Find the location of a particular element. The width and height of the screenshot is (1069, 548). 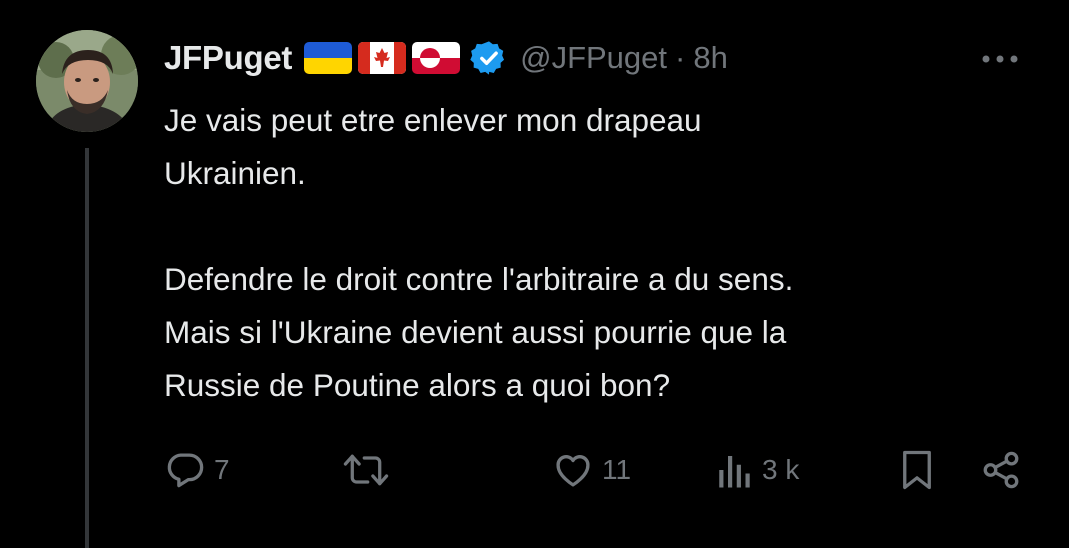

action-bar: 7 11 3 k is located at coordinates (534, 470).